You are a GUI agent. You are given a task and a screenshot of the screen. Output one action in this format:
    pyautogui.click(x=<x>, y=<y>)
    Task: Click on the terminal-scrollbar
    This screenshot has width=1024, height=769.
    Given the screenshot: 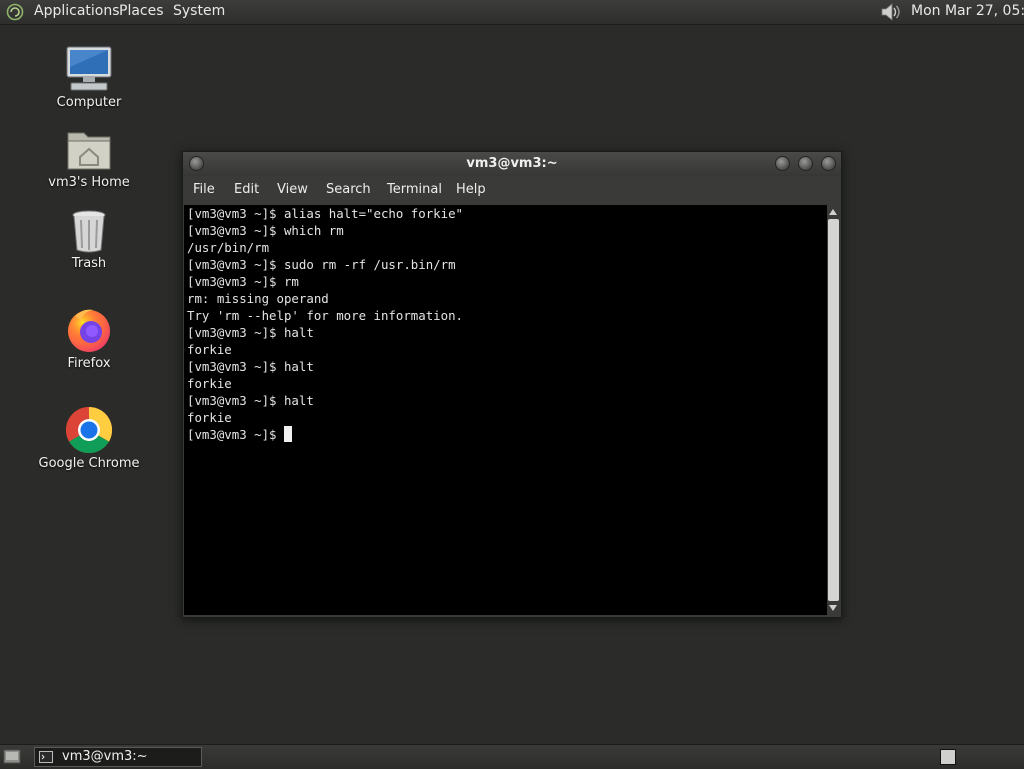 What is the action you would take?
    pyautogui.click(x=833, y=410)
    